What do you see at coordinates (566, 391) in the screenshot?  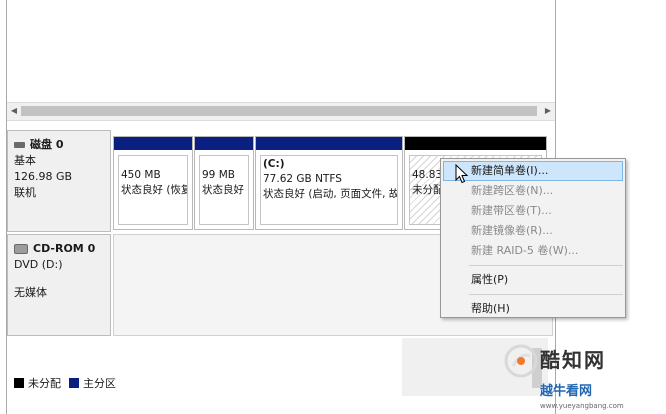 I see `watermark-text-2: 越牛看网` at bounding box center [566, 391].